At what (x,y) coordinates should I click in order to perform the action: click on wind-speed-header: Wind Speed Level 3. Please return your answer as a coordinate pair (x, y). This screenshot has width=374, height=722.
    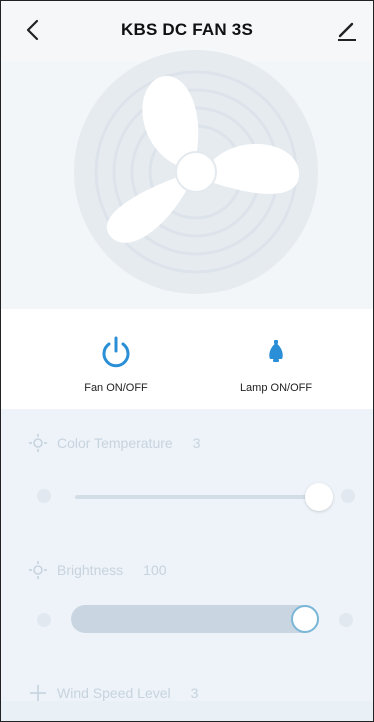
    Looking at the image, I should click on (113, 693).